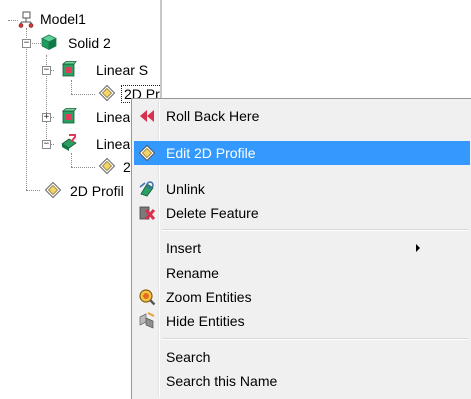  Describe the element at coordinates (302, 273) in the screenshot. I see `menu-item-rename: Rename` at that location.